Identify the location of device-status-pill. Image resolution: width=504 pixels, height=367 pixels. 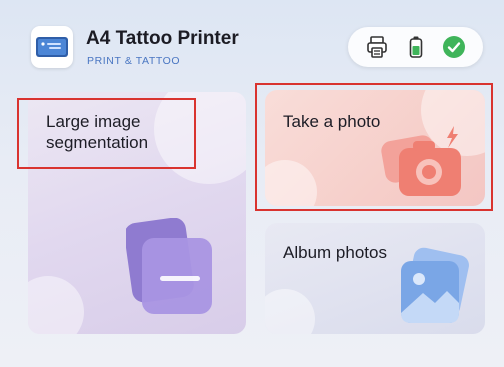
(415, 47).